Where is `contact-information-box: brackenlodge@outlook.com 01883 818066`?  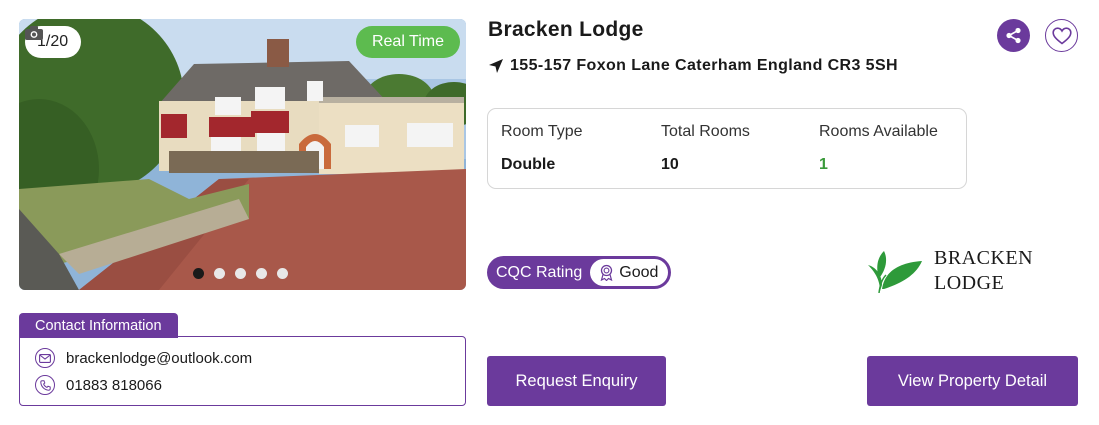
contact-information-box: brackenlodge@outlook.com 01883 818066 is located at coordinates (242, 371).